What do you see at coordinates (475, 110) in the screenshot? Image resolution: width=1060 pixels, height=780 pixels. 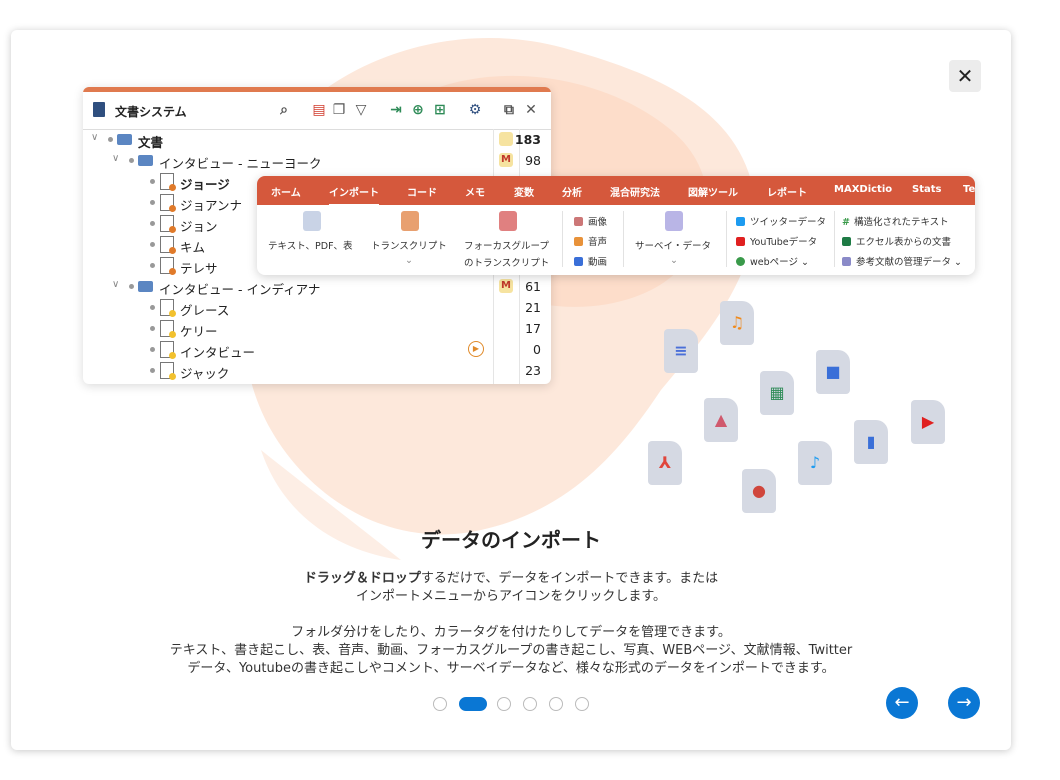 I see `gear-icon: ⚙` at bounding box center [475, 110].